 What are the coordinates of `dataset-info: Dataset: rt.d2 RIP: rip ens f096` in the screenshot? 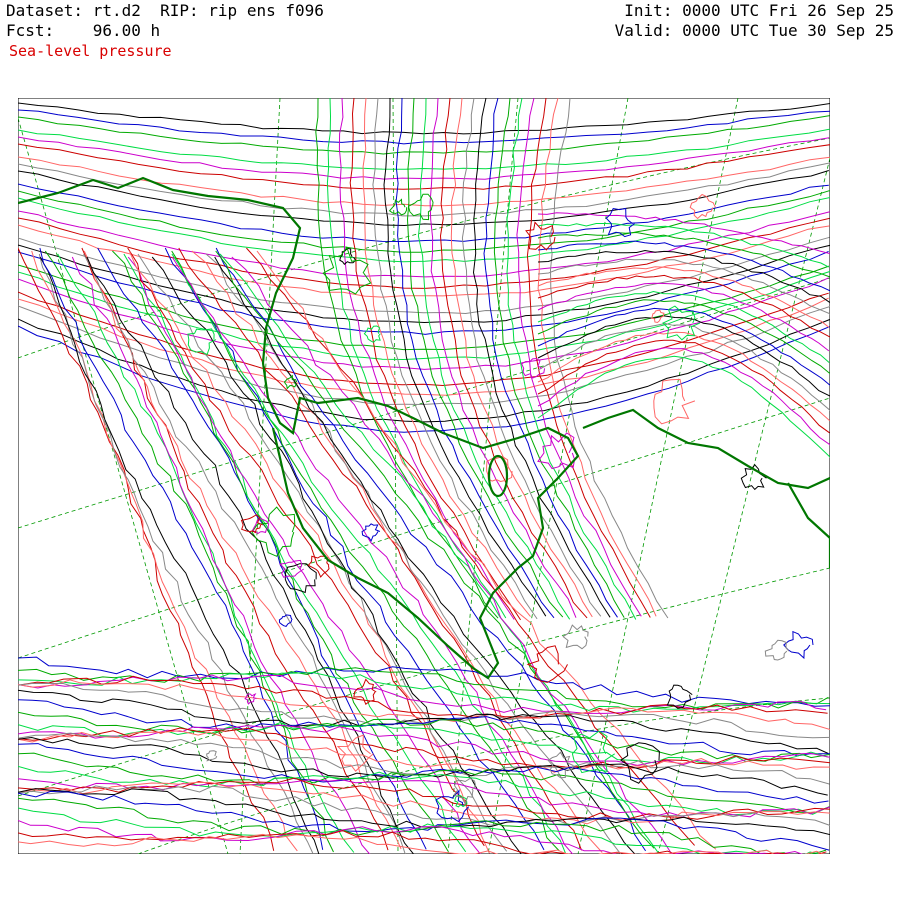 It's located at (165, 10).